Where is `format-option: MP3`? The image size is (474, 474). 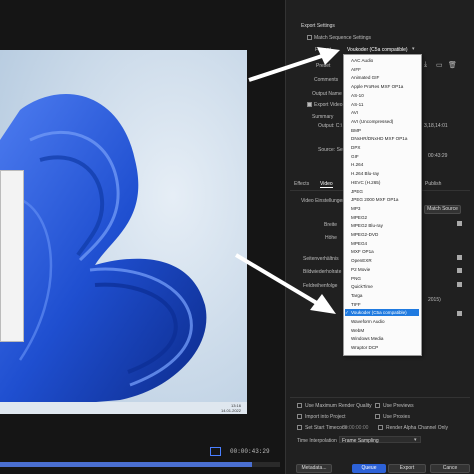
format-option: MP3 is located at coordinates (355, 208).